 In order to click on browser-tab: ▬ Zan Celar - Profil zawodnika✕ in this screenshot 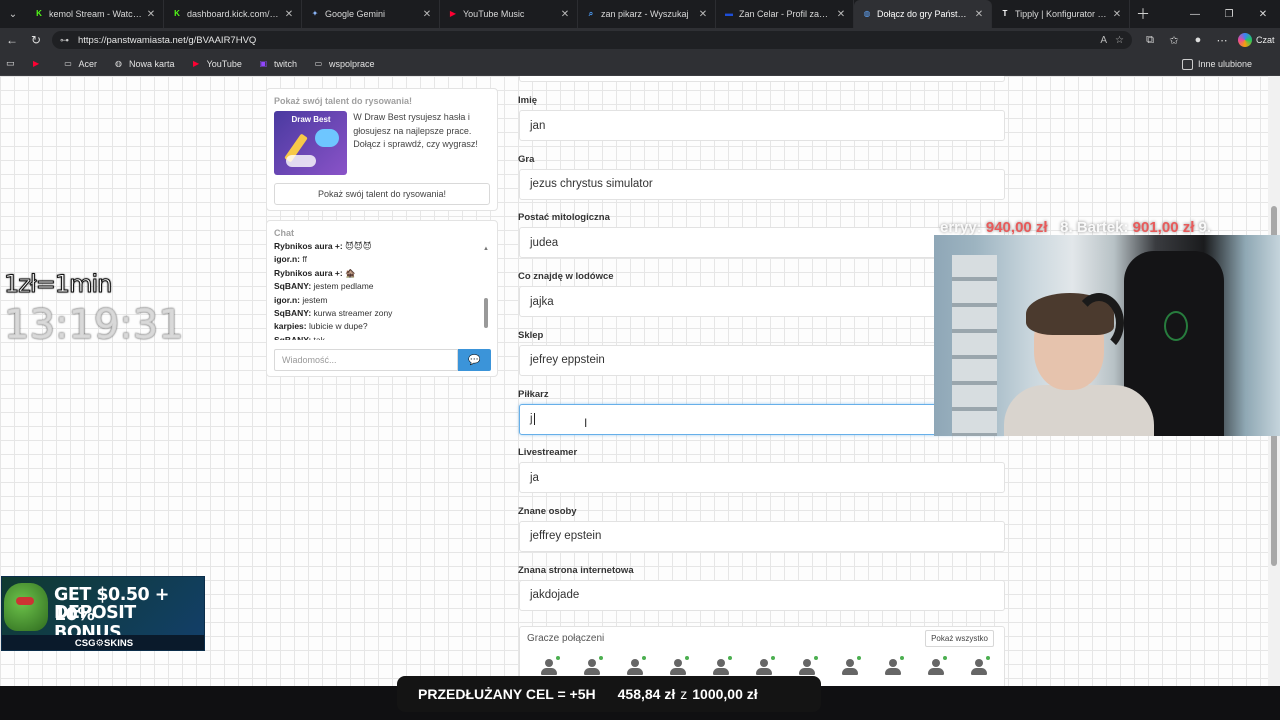, I will do `click(785, 14)`.